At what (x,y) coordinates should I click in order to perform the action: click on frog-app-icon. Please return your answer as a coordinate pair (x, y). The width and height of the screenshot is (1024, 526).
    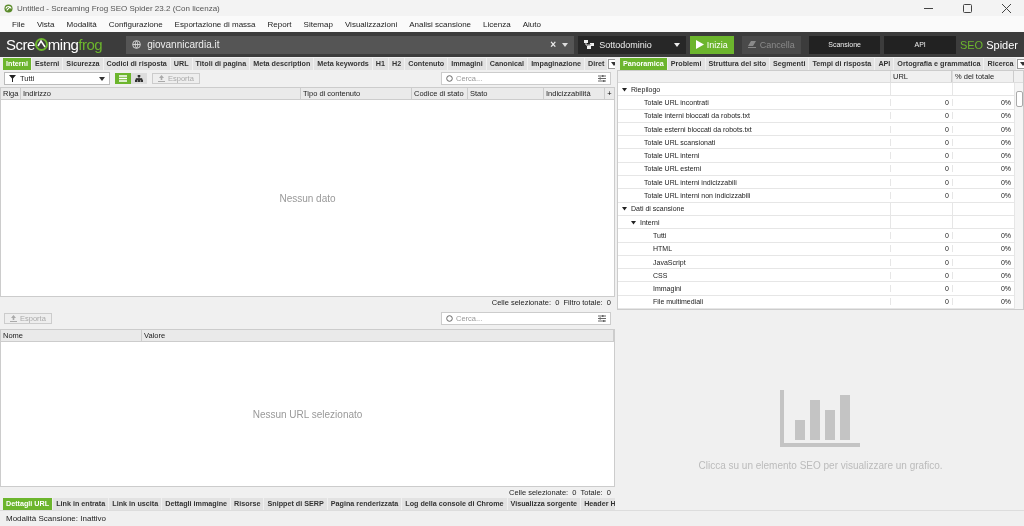
    Looking at the image, I should click on (8, 8).